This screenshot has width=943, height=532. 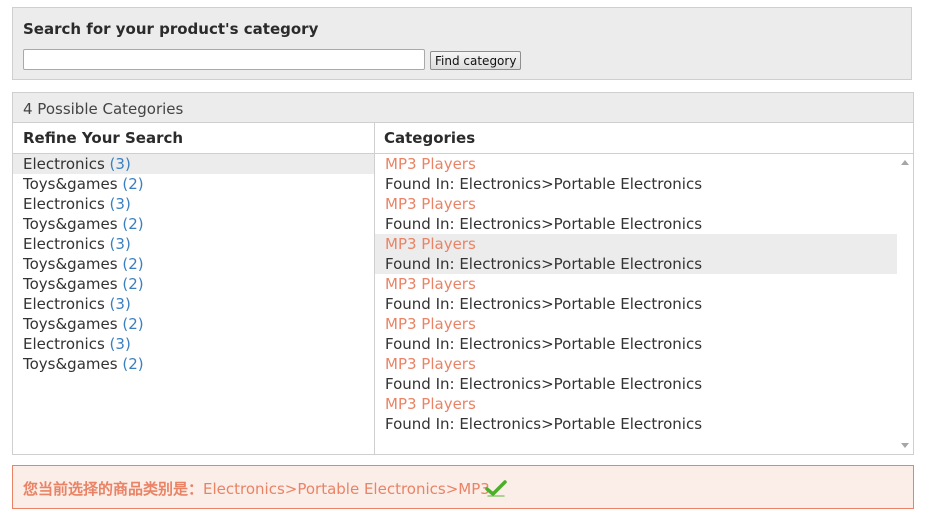 What do you see at coordinates (113, 489) in the screenshot?
I see `current-selection-label: 您当前选择的商品类别是：` at bounding box center [113, 489].